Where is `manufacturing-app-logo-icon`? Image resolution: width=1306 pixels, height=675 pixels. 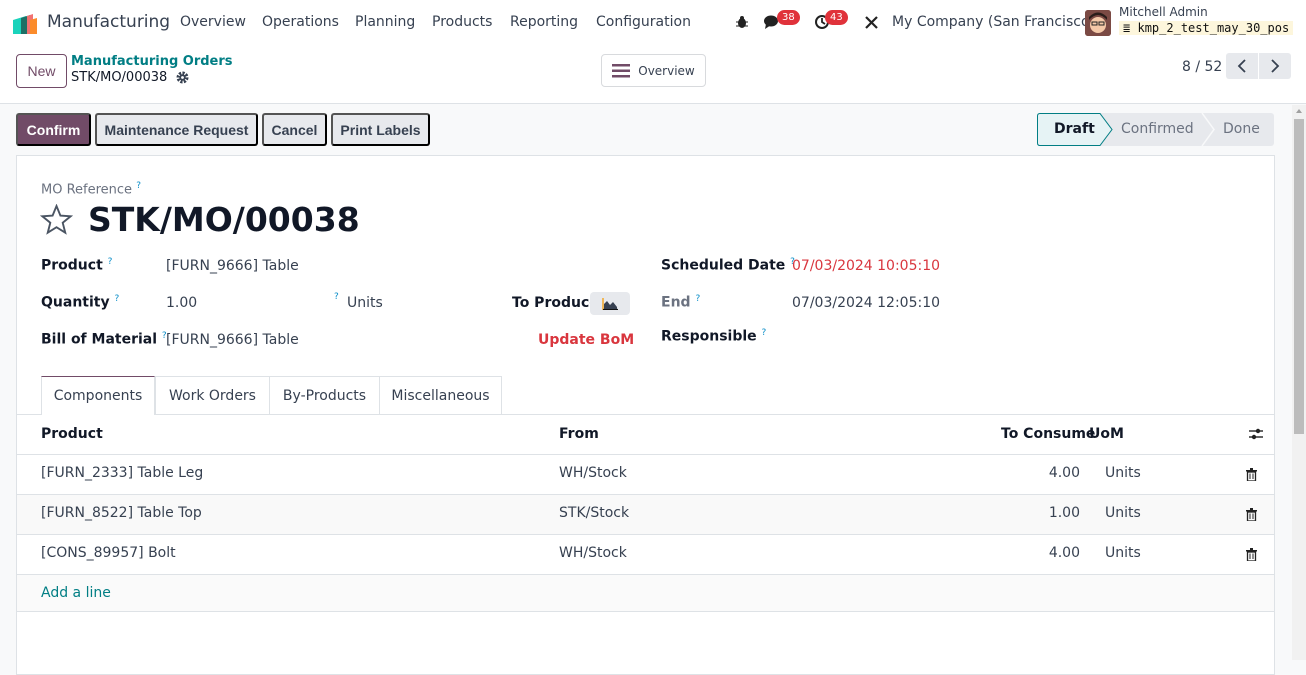 manufacturing-app-logo-icon is located at coordinates (25, 23).